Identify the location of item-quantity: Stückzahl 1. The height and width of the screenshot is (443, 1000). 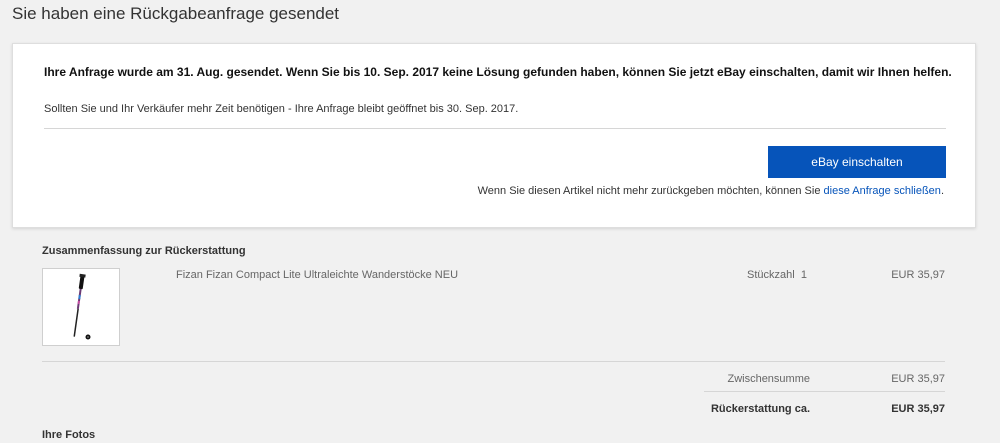
(777, 275).